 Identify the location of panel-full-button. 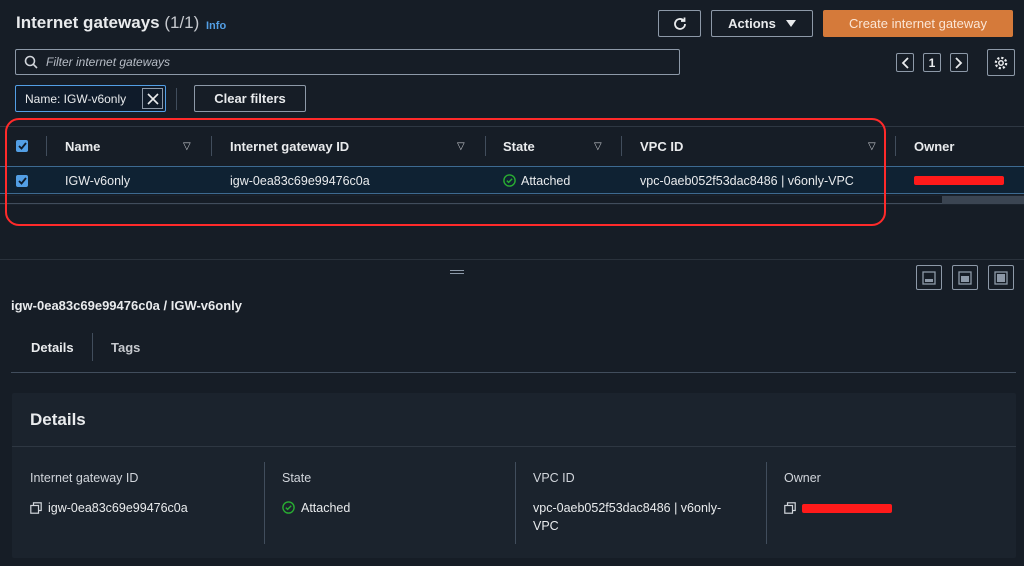
(1001, 277).